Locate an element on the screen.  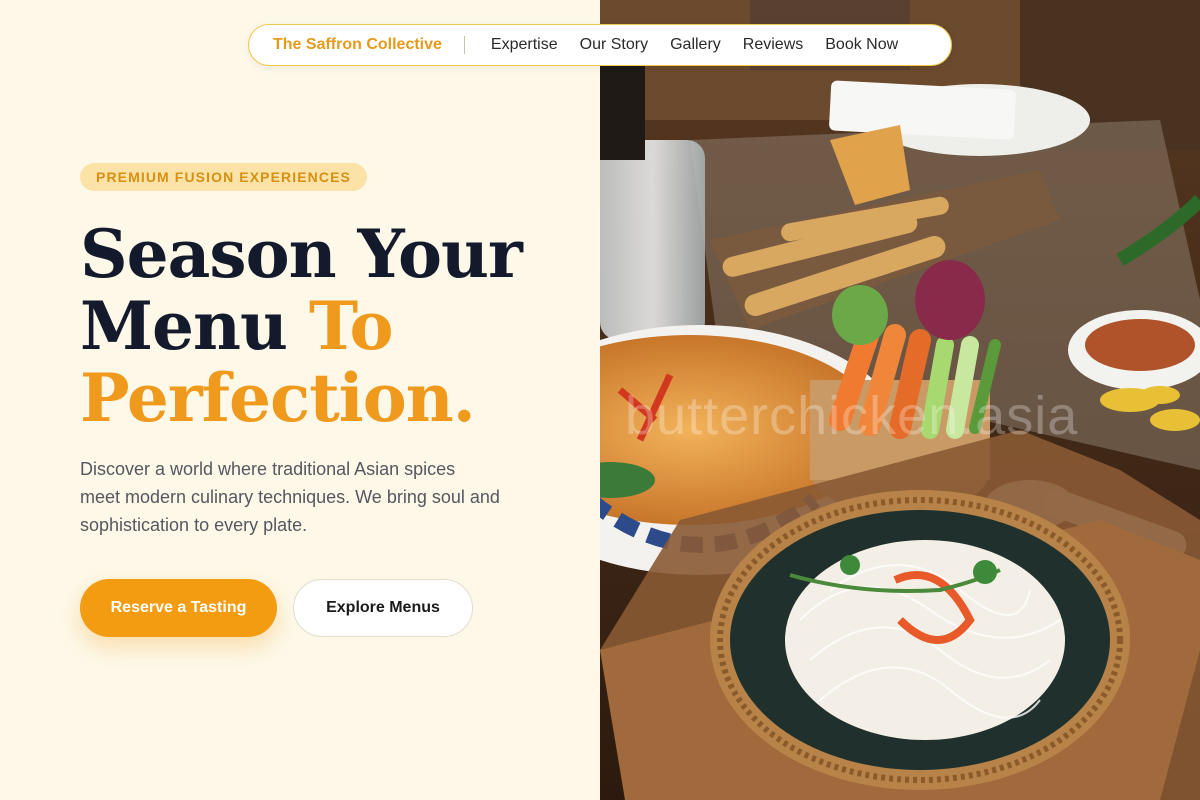
hero-badge: PREMIUM FUSION EXPERIENCES is located at coordinates (223, 177).